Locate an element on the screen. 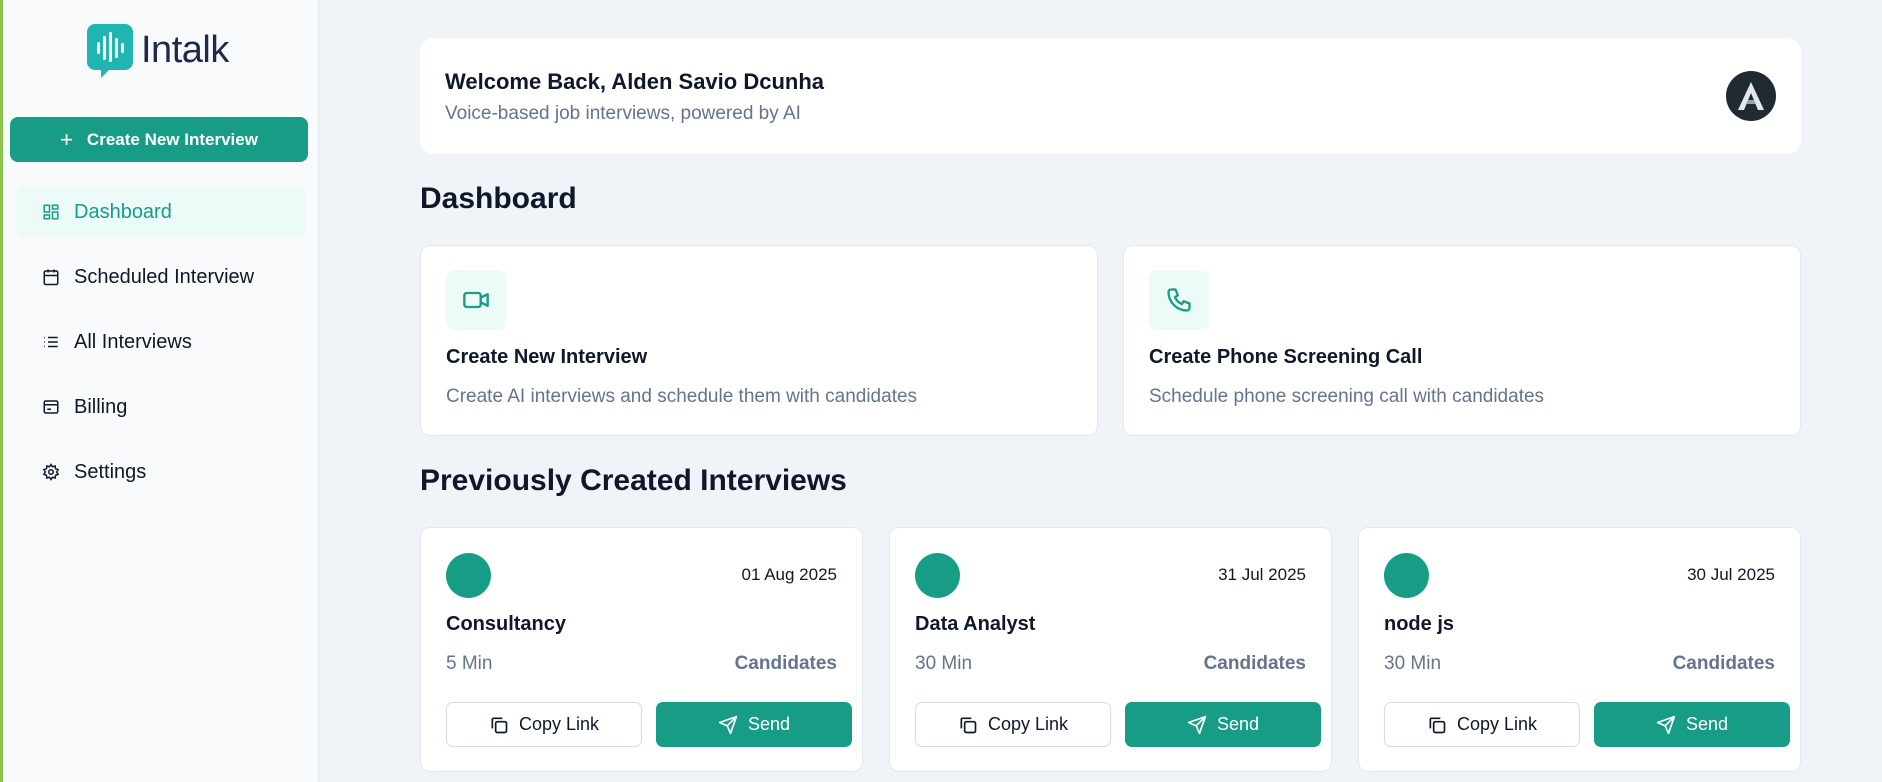 This screenshot has height=782, width=1882. sidebar-item-dashboard: Dashboard is located at coordinates (161, 212).